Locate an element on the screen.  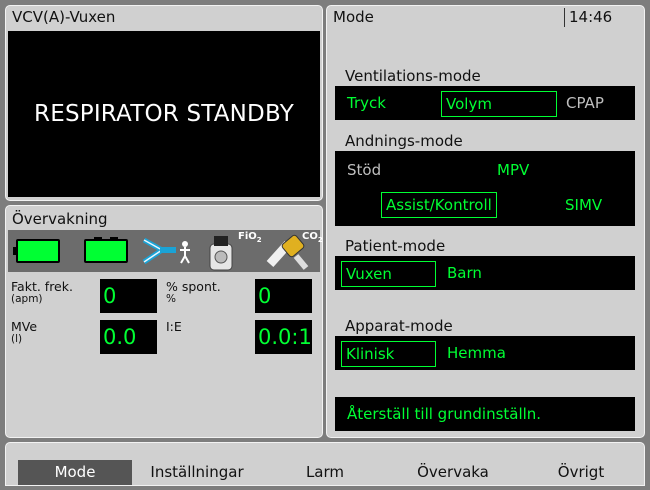
patient-mode-group: Vuxen Barn is located at coordinates (485, 273).